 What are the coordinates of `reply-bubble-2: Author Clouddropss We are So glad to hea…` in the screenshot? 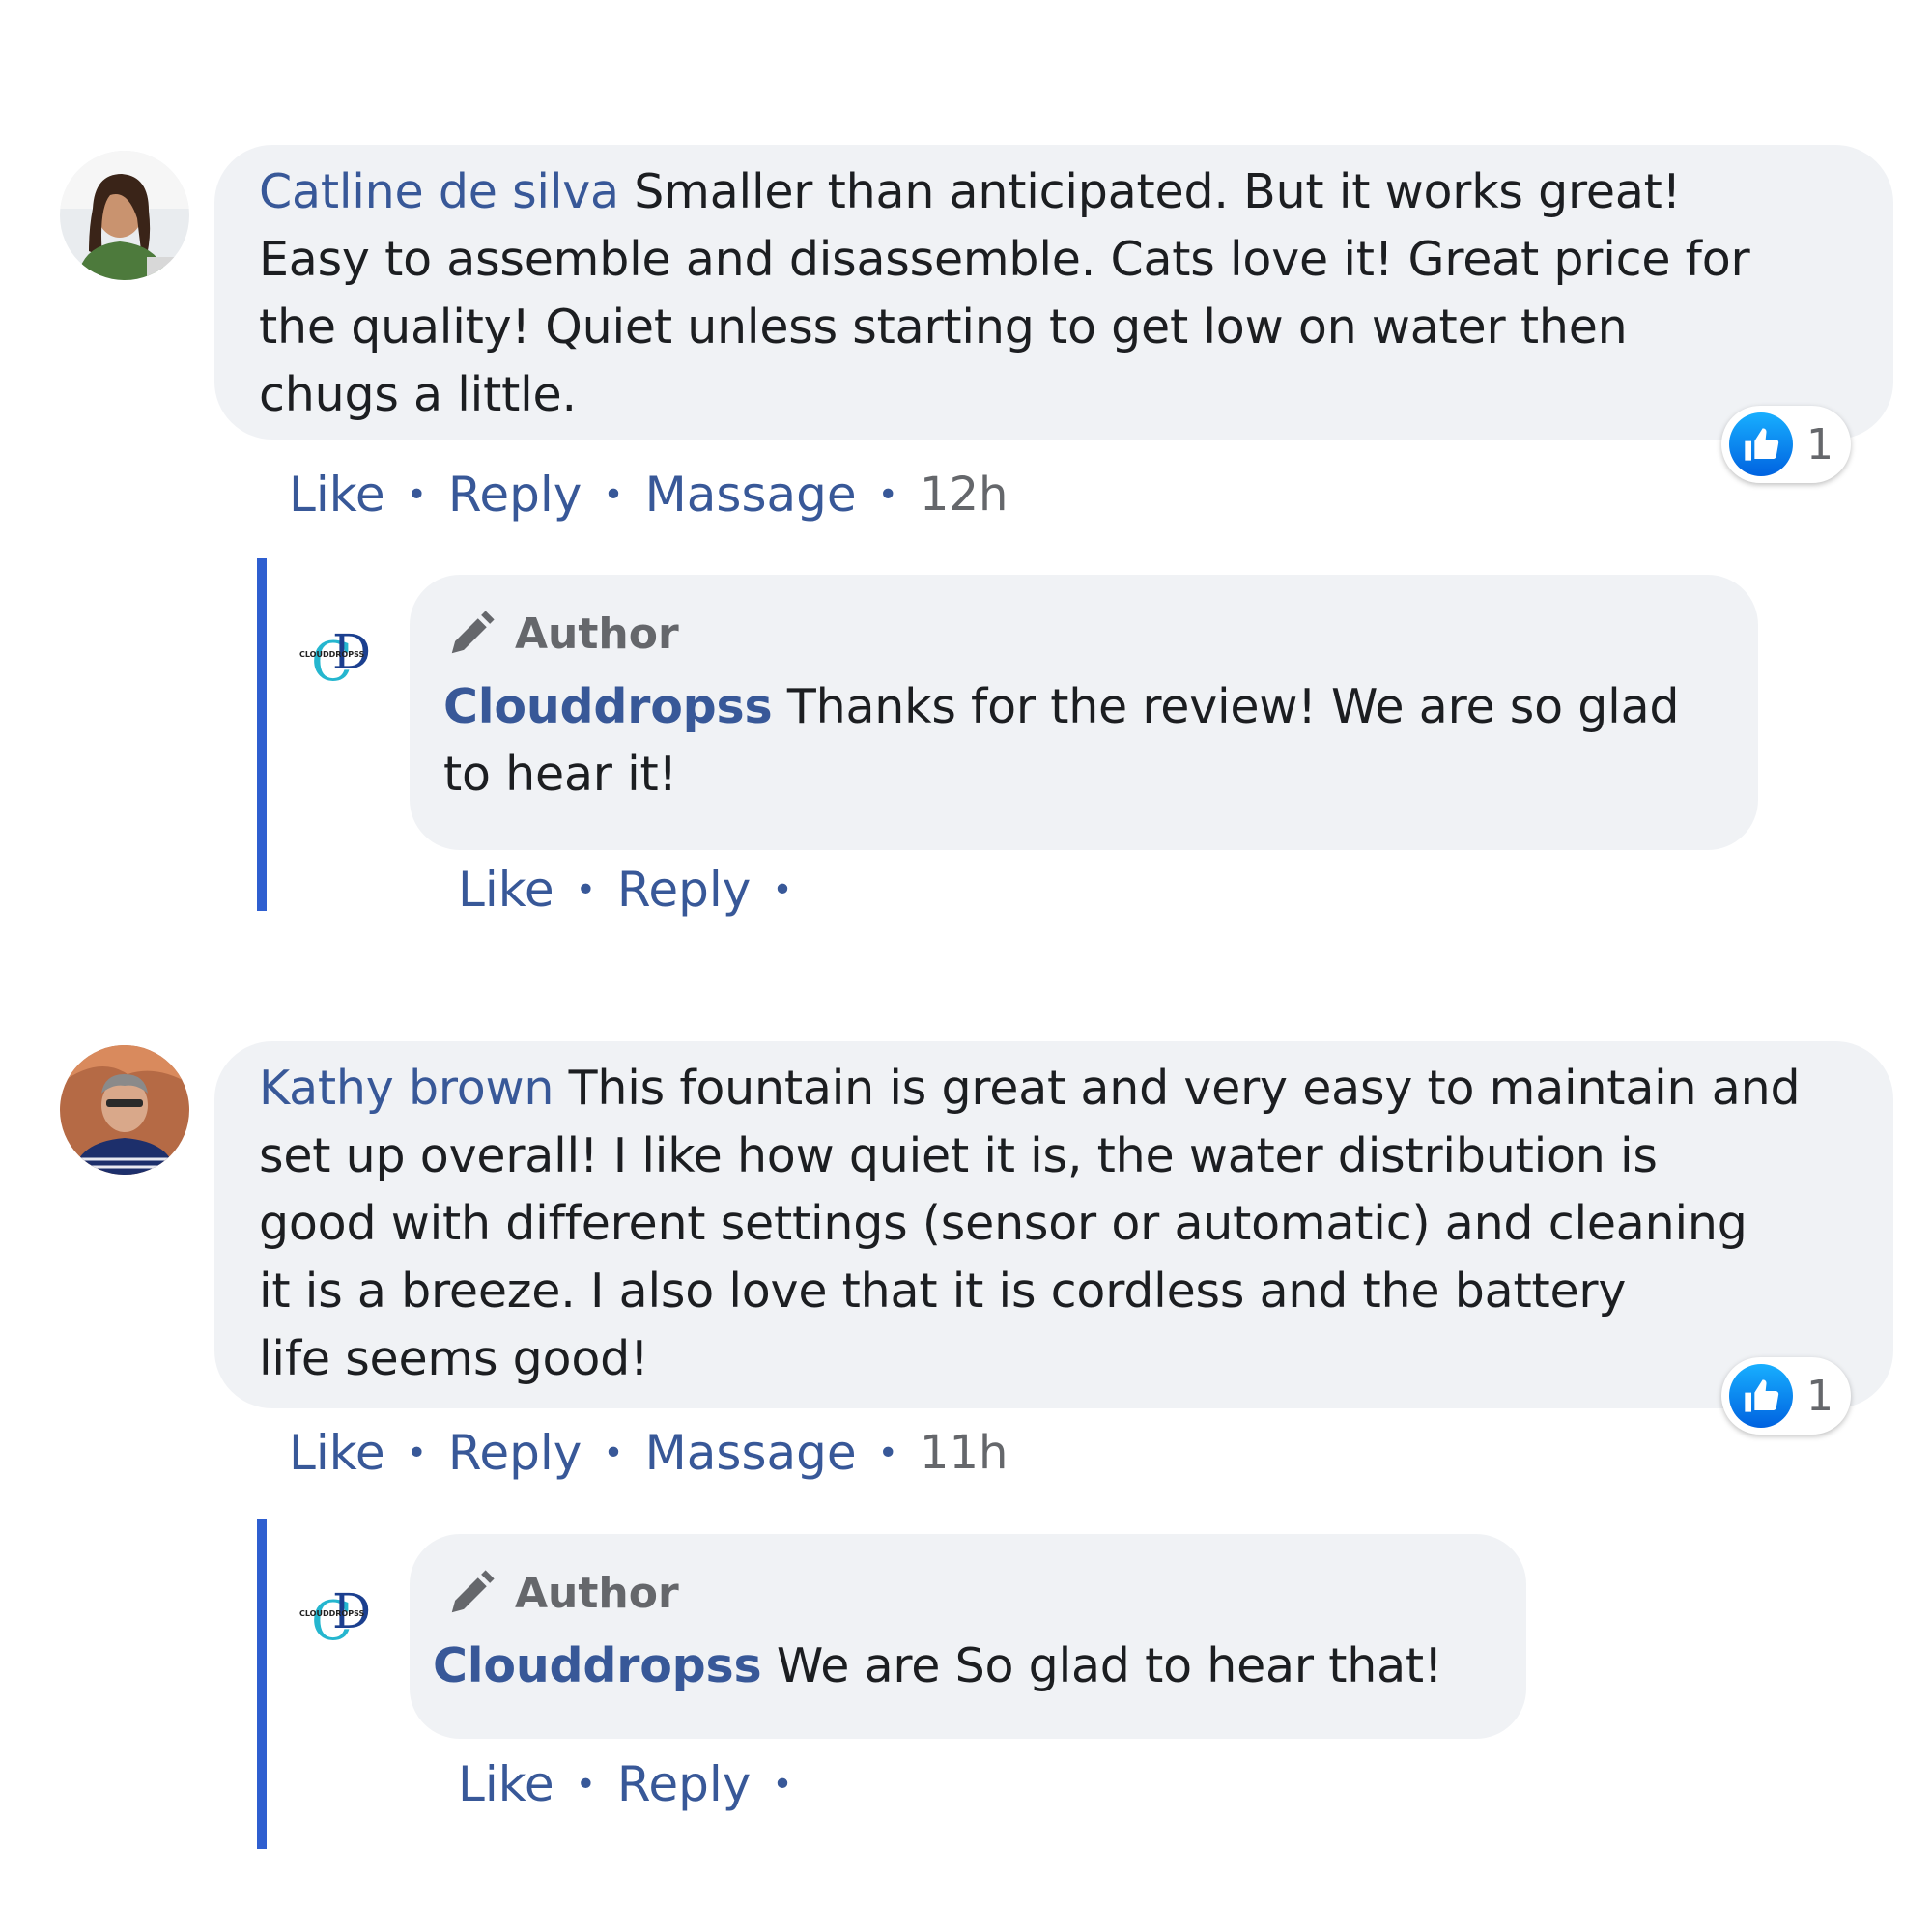 It's located at (968, 1636).